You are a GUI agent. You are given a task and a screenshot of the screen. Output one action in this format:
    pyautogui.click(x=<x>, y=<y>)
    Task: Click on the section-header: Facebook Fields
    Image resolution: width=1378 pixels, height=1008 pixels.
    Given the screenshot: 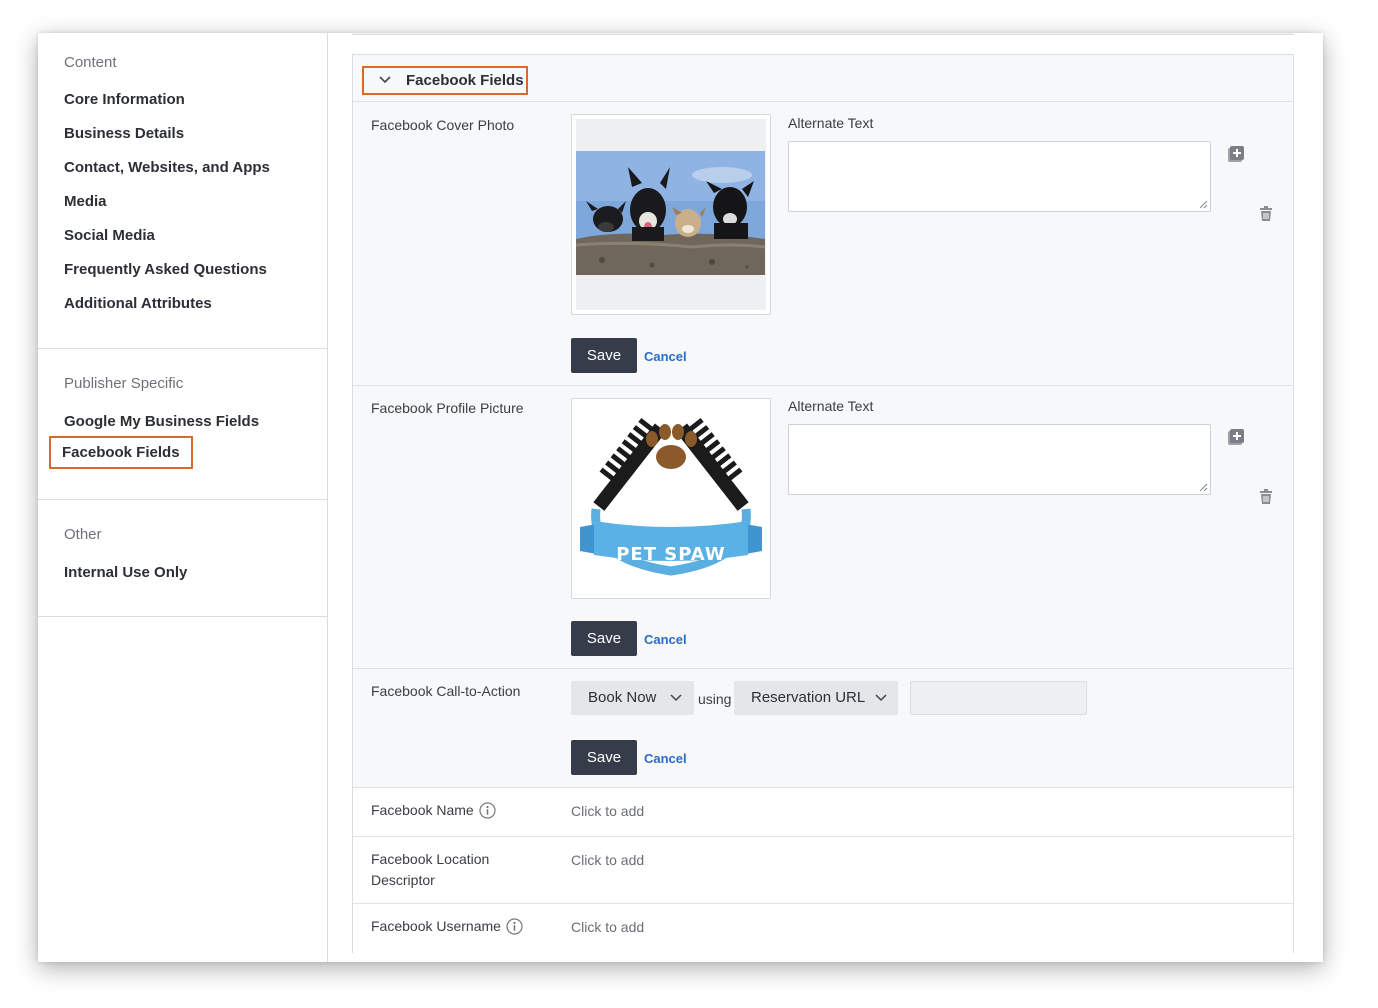 What is the action you would take?
    pyautogui.click(x=823, y=78)
    